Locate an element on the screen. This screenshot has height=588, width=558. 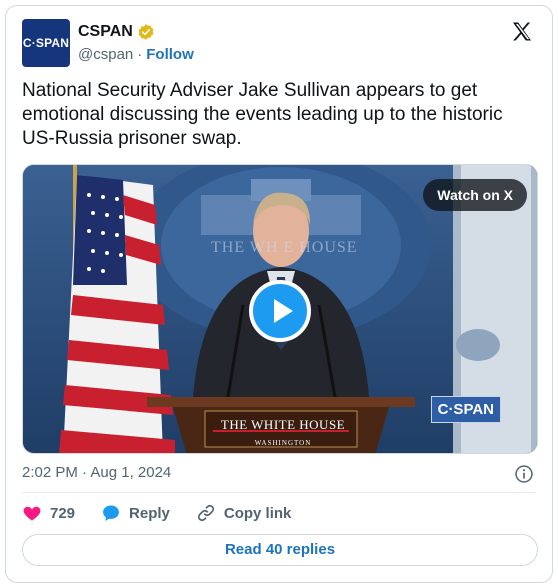
heart-icon is located at coordinates (32, 513).